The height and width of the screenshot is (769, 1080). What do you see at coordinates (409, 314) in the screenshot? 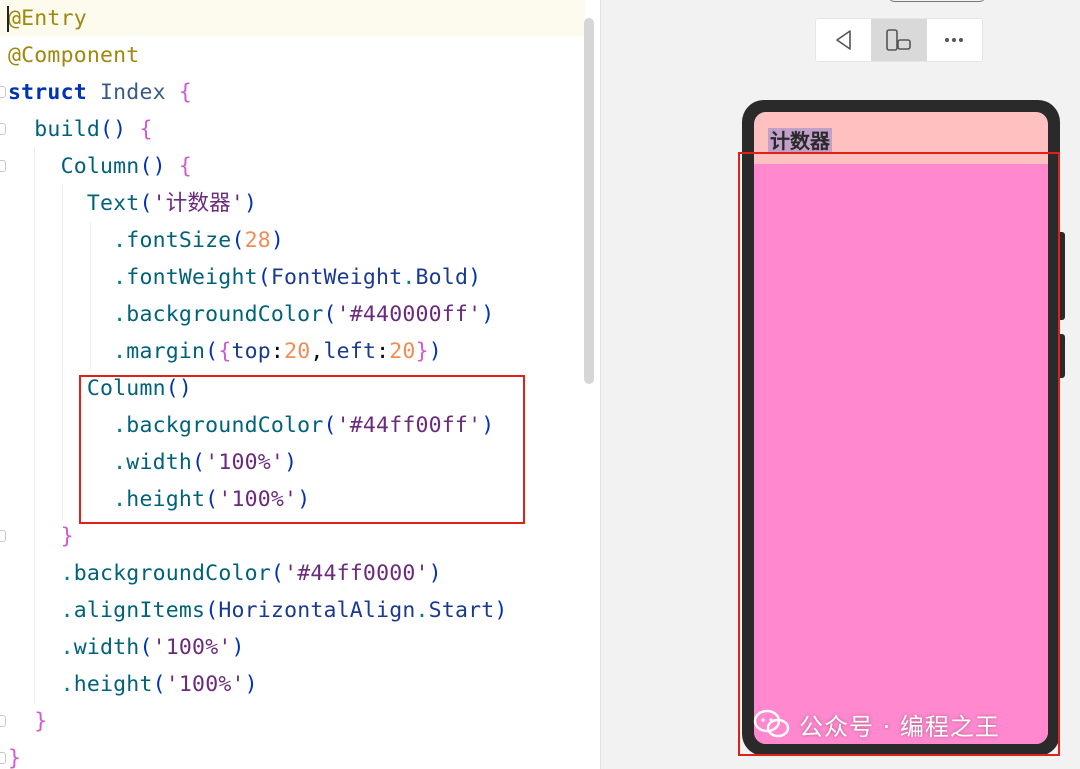
I see `code-token: '#440000ff'` at bounding box center [409, 314].